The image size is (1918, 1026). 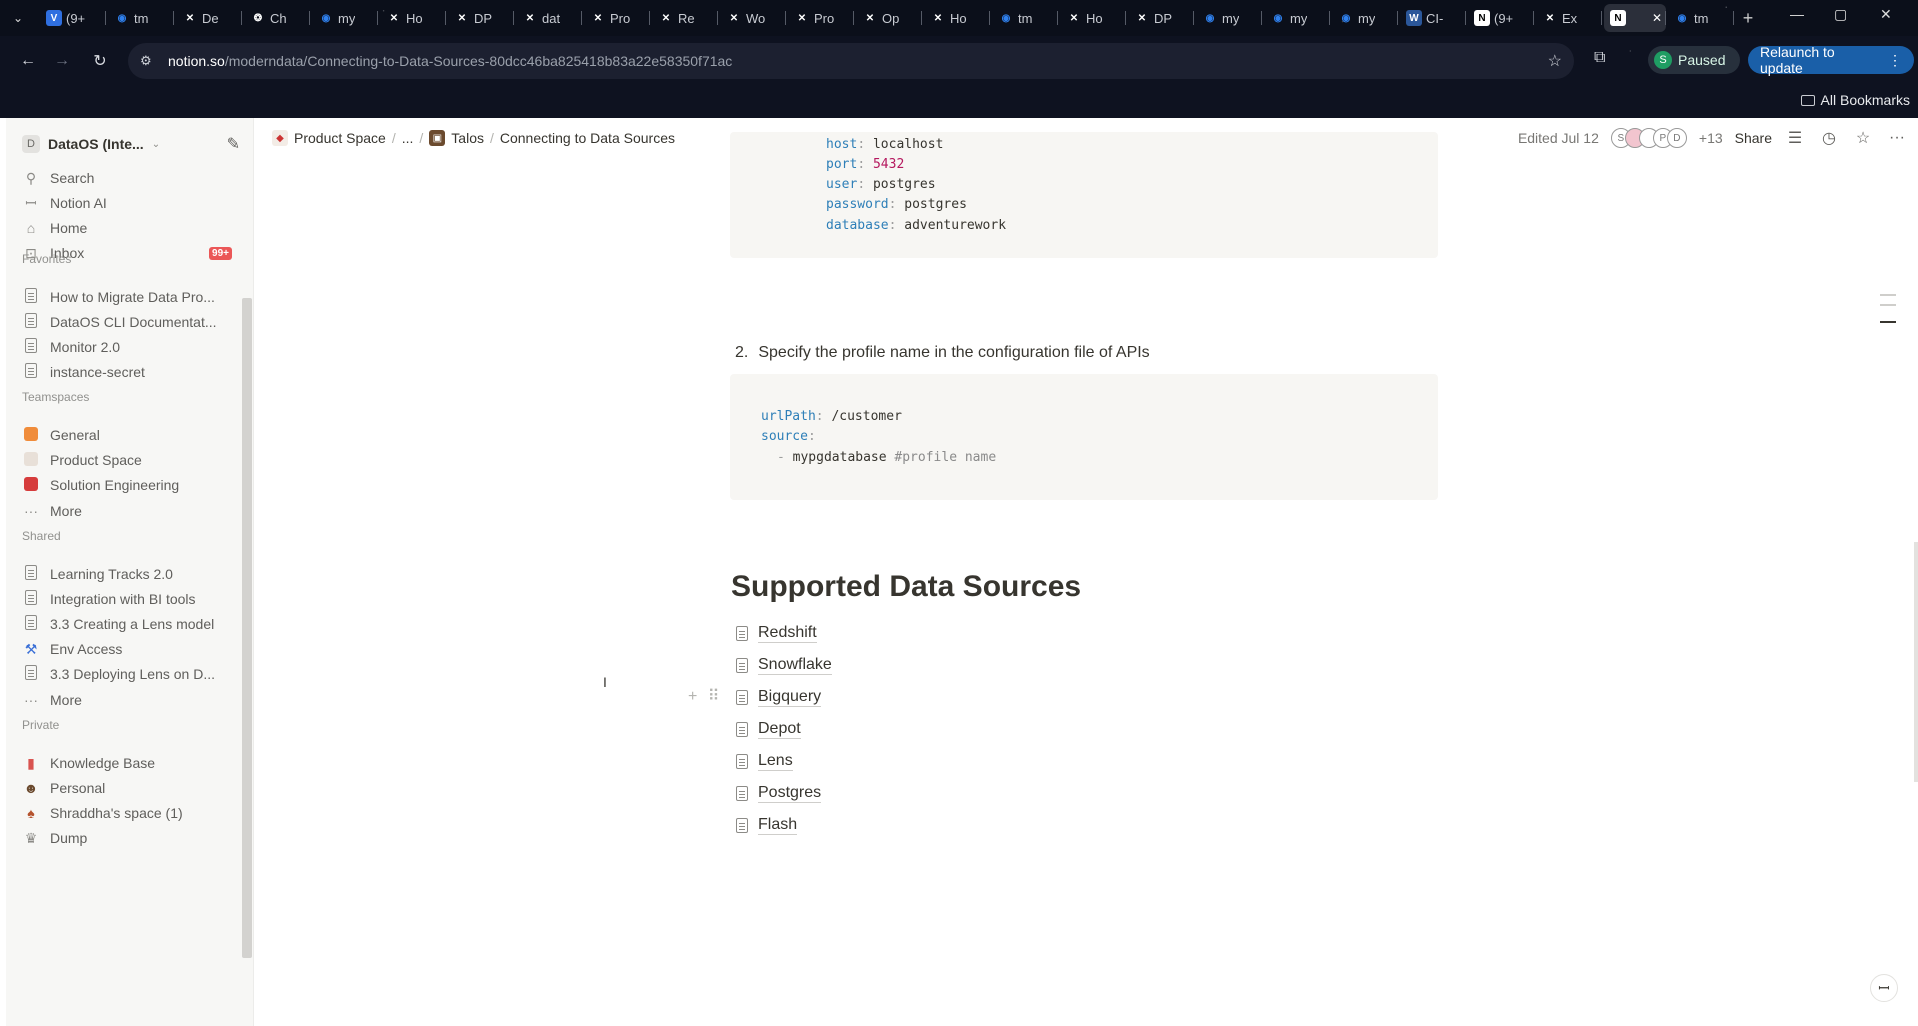 What do you see at coordinates (130, 700) in the screenshot?
I see `shared-more-button: ··· More` at bounding box center [130, 700].